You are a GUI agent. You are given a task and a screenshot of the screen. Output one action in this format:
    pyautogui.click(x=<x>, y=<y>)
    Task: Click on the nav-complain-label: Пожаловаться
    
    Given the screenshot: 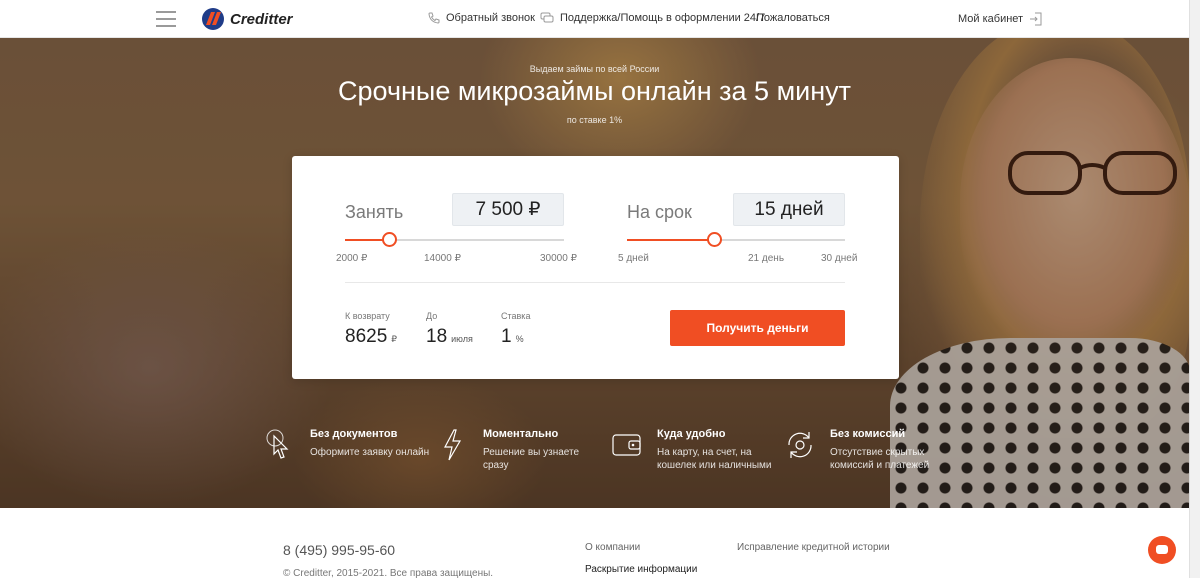 What is the action you would take?
    pyautogui.click(x=793, y=18)
    